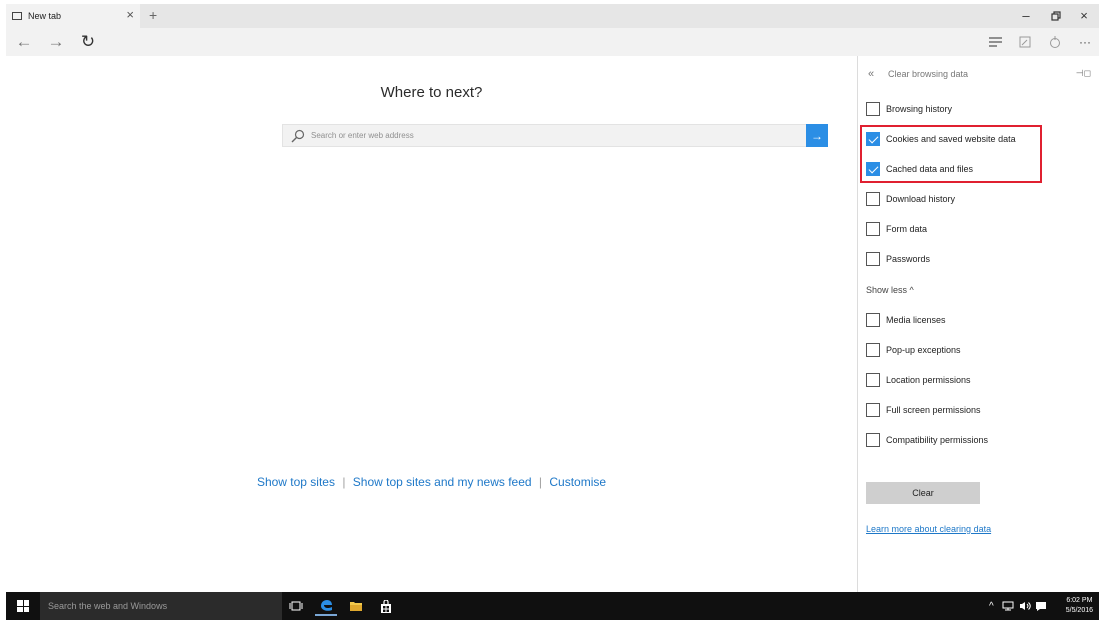 Image resolution: width=1099 pixels, height=620 pixels. I want to click on pin-icon: ⊣◻, so click(1083, 73).